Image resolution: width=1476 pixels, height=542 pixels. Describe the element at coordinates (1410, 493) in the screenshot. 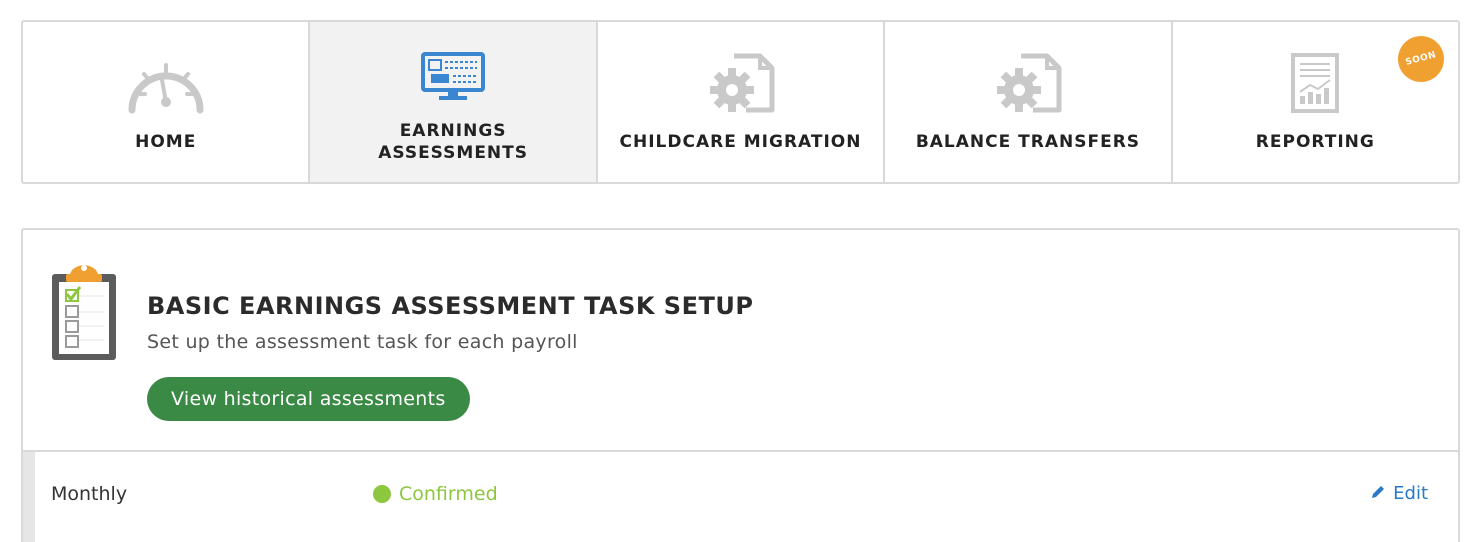

I see `edit-label: Edit` at that location.